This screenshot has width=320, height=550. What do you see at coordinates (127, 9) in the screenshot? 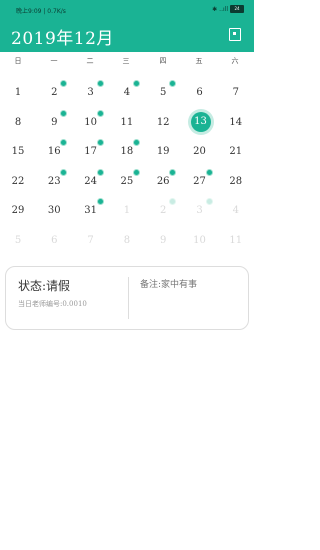
I see `status-bar: 晚上9:09 | 0.7K/s ✱ ..ıll 24` at bounding box center [127, 9].